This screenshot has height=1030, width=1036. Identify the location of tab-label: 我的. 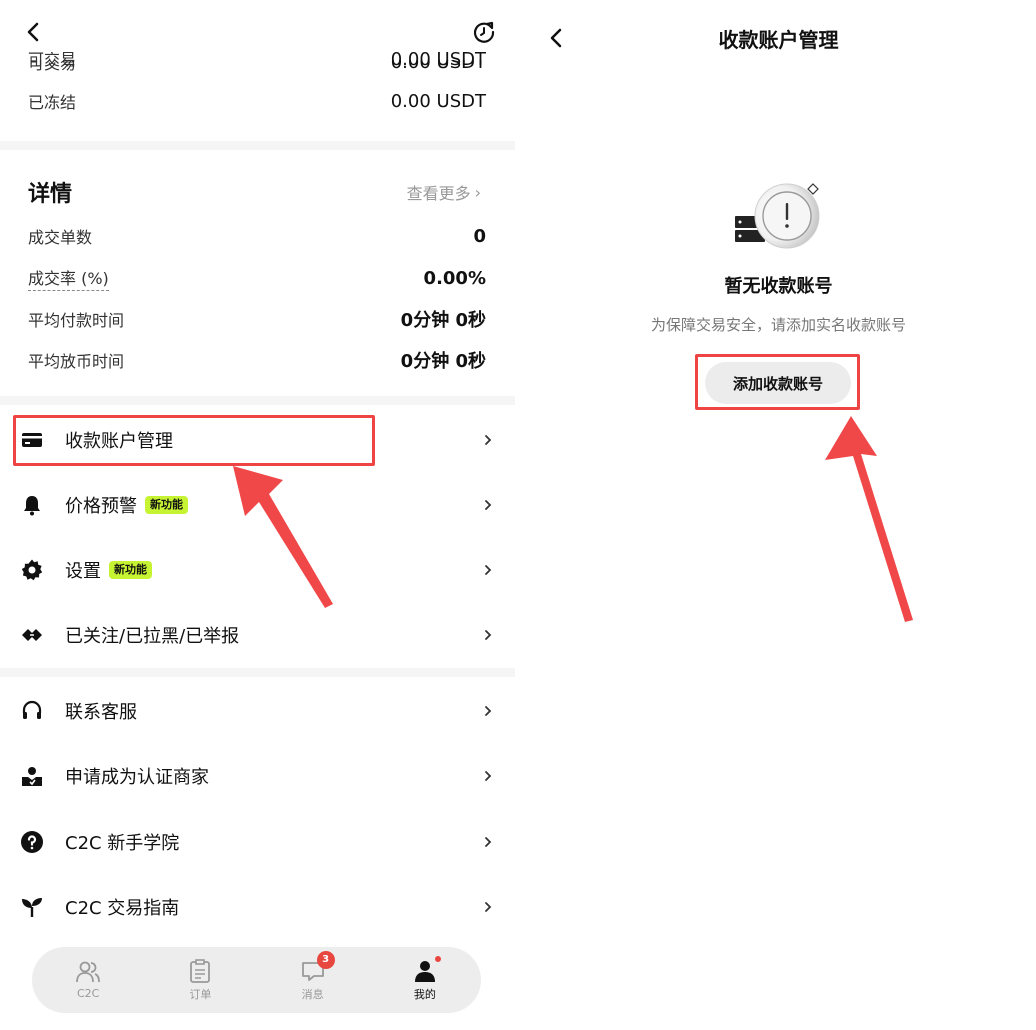
(424, 994).